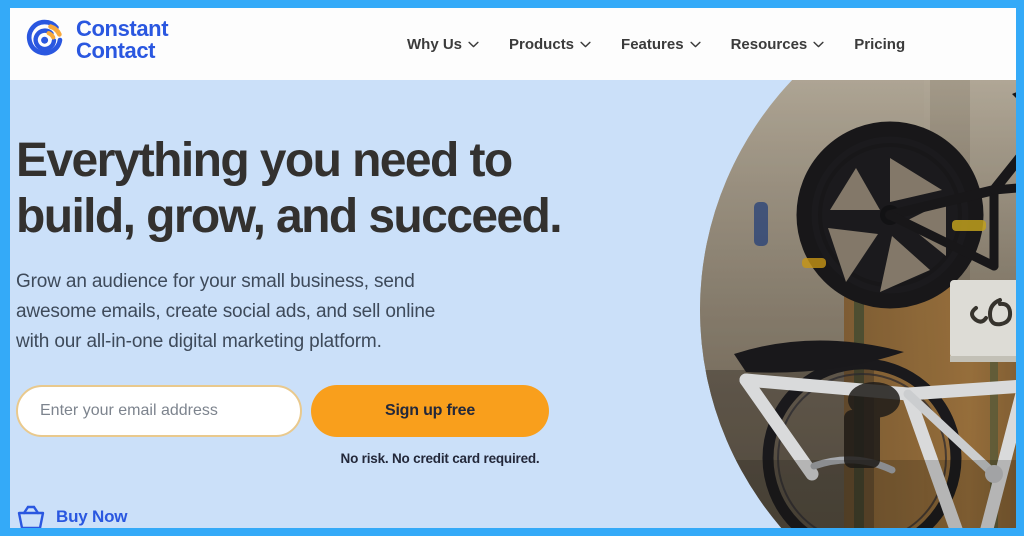 The width and height of the screenshot is (1024, 536). Describe the element at coordinates (435, 44) in the screenshot. I see `nav-item-label: Why Us` at that location.